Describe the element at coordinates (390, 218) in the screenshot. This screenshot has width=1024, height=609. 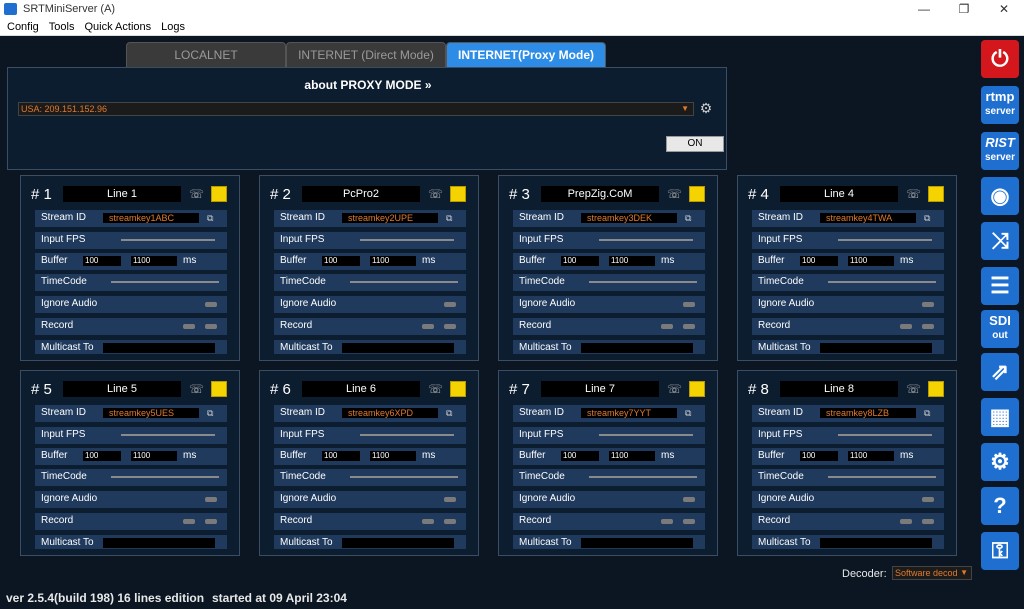
I see `stream-id-value: streamkey2UPE` at that location.